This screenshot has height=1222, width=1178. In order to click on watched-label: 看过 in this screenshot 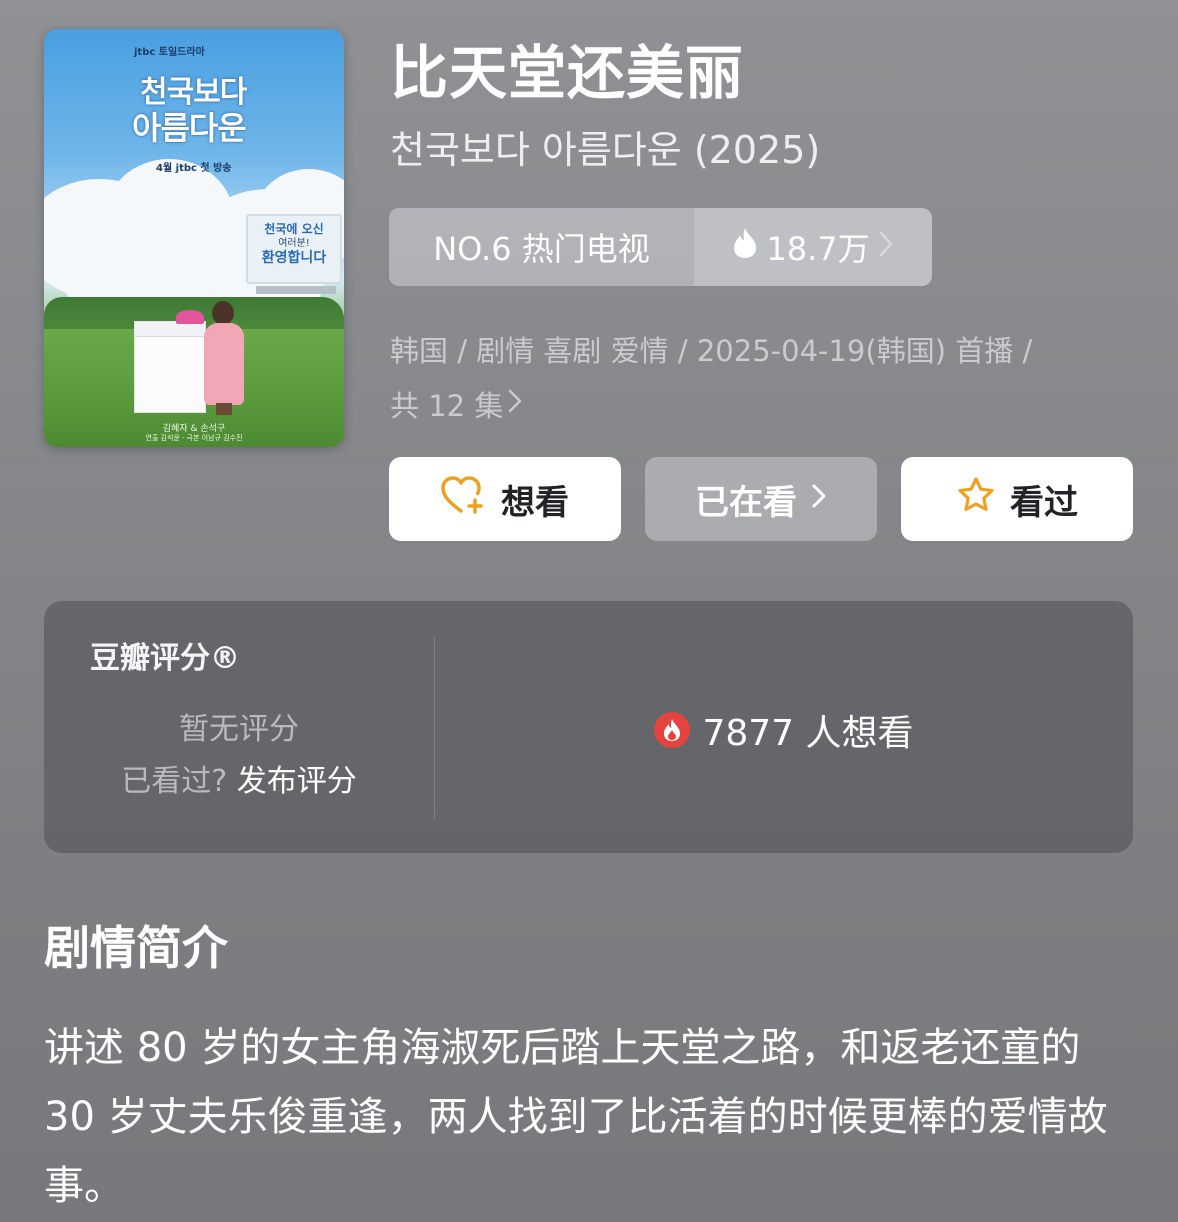, I will do `click(1044, 502)`.